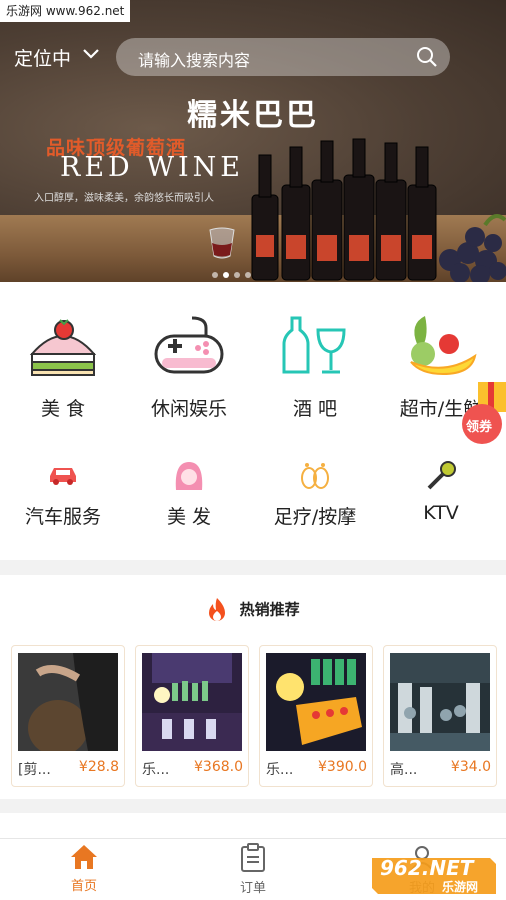 This screenshot has height=900, width=506. Describe the element at coordinates (63, 347) in the screenshot. I see `cake-icon` at that location.